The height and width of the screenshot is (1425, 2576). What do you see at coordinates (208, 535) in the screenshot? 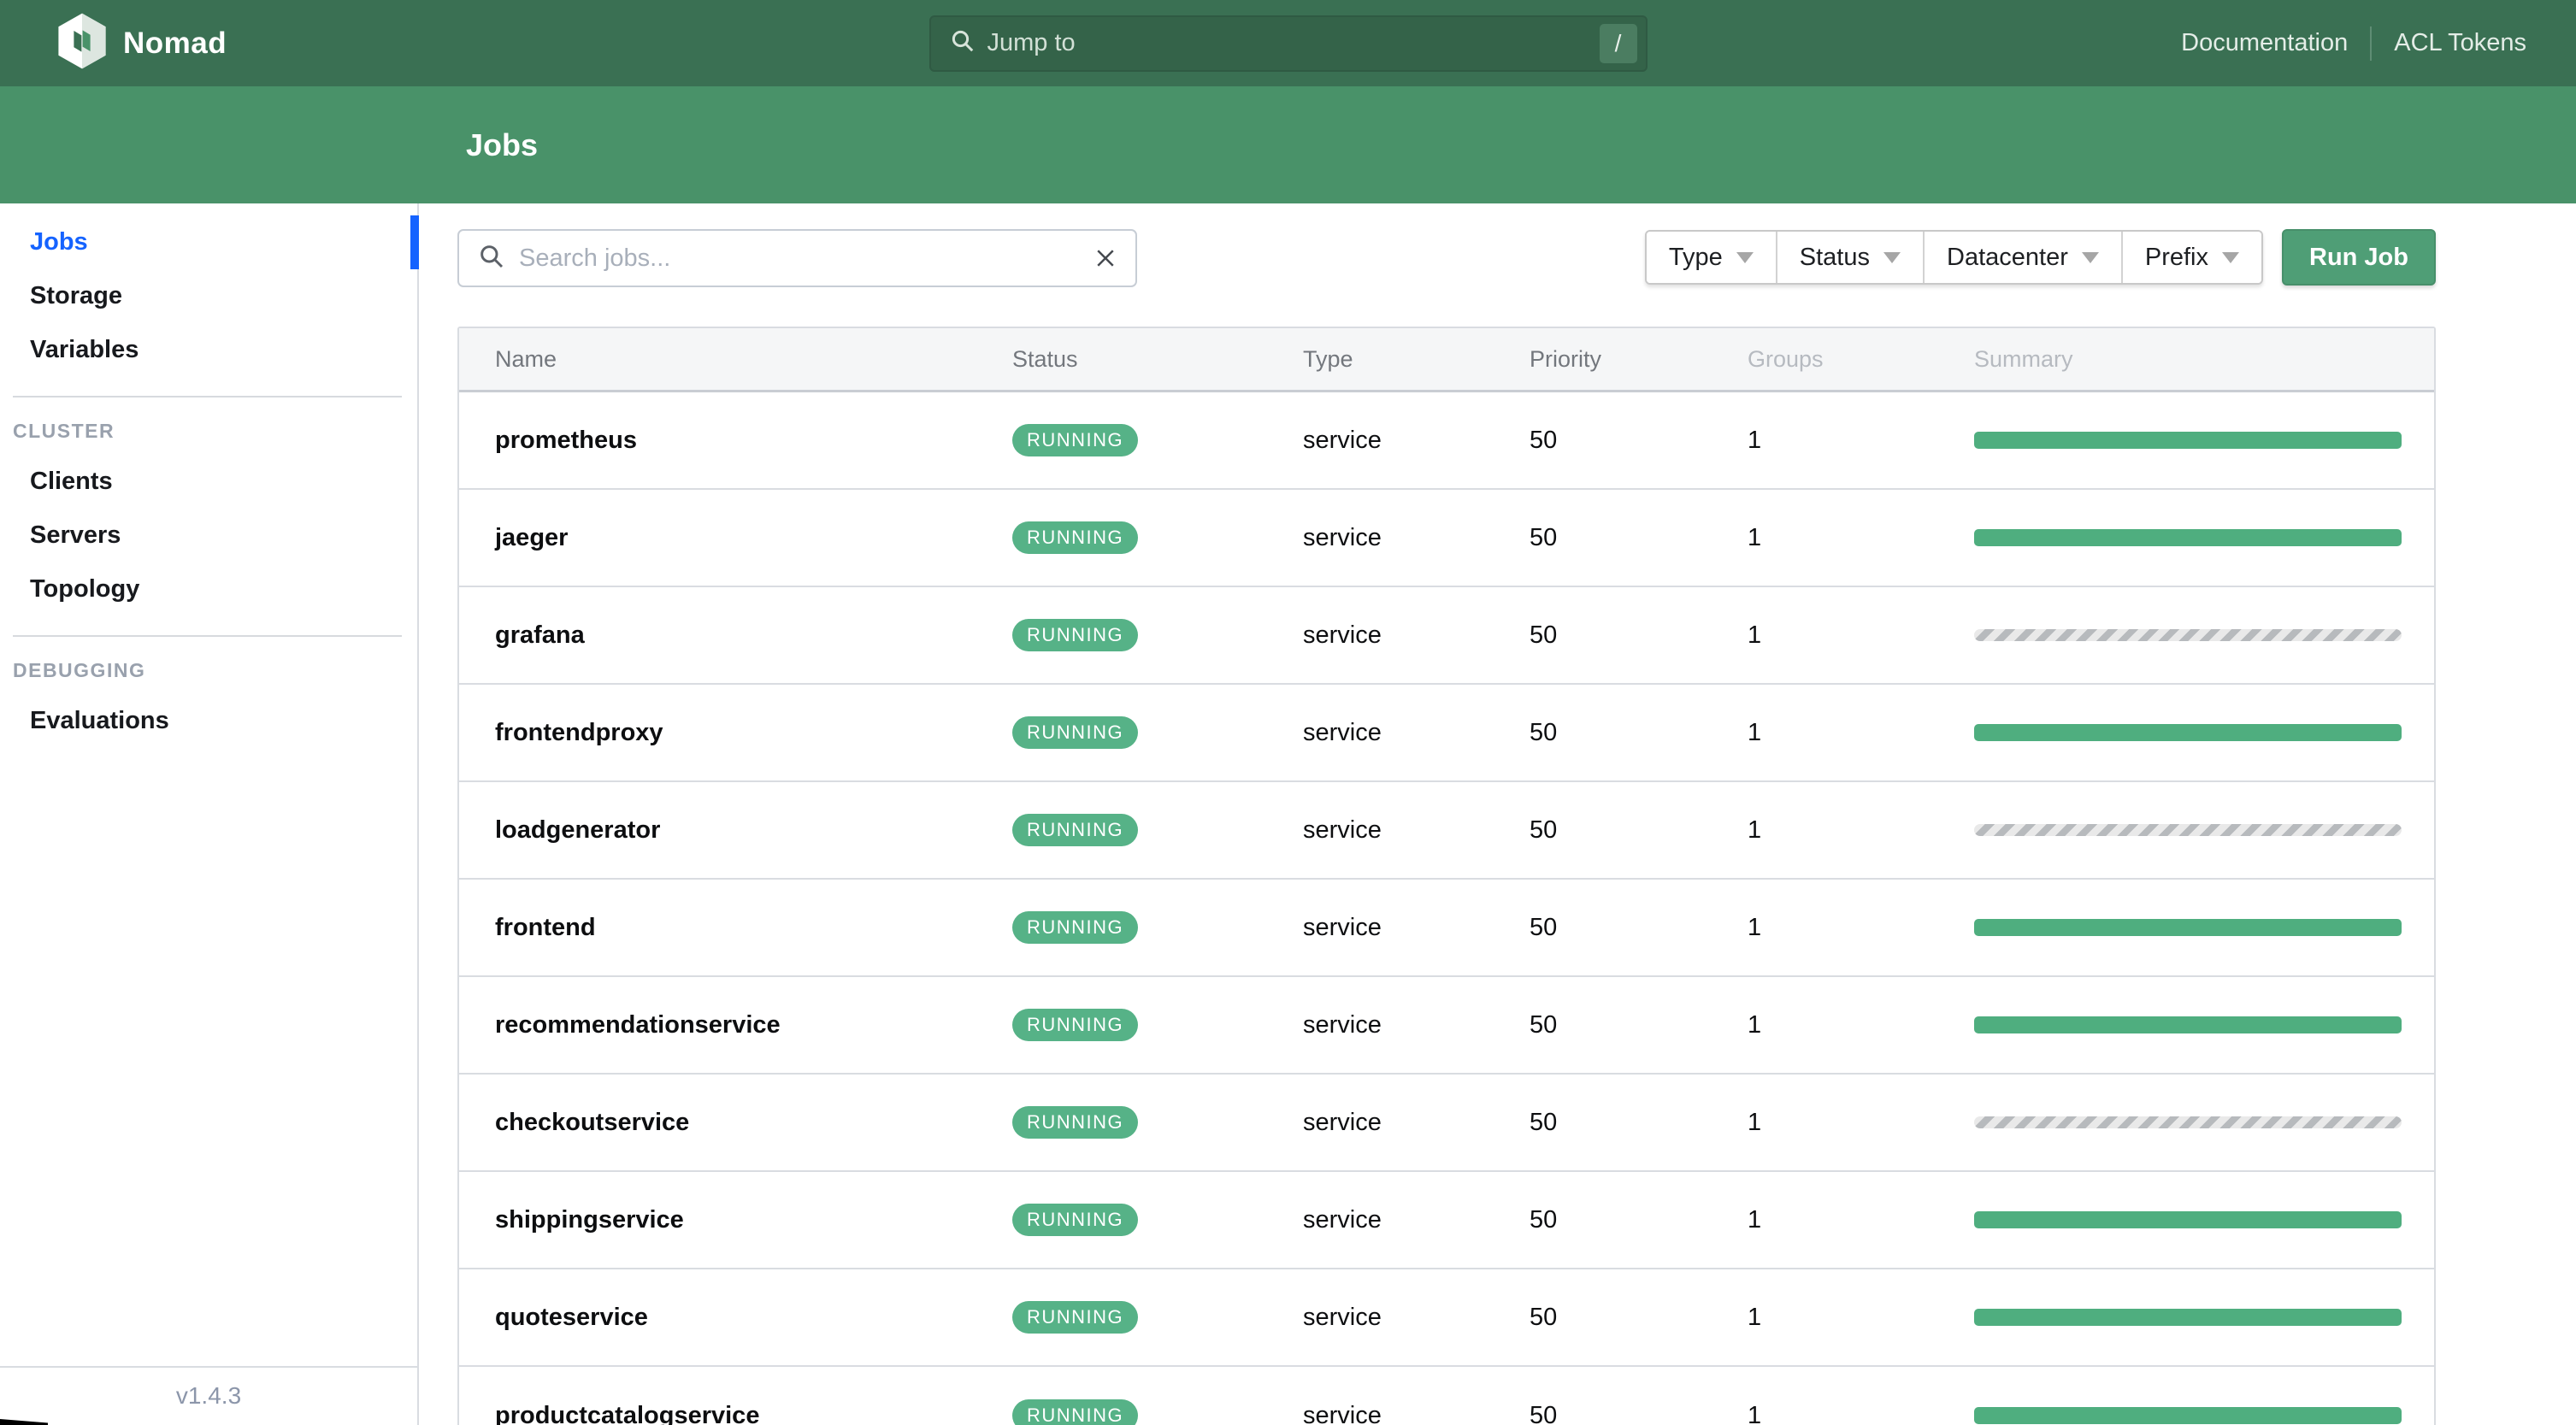
I see `sidebar-item-servers: Servers` at bounding box center [208, 535].